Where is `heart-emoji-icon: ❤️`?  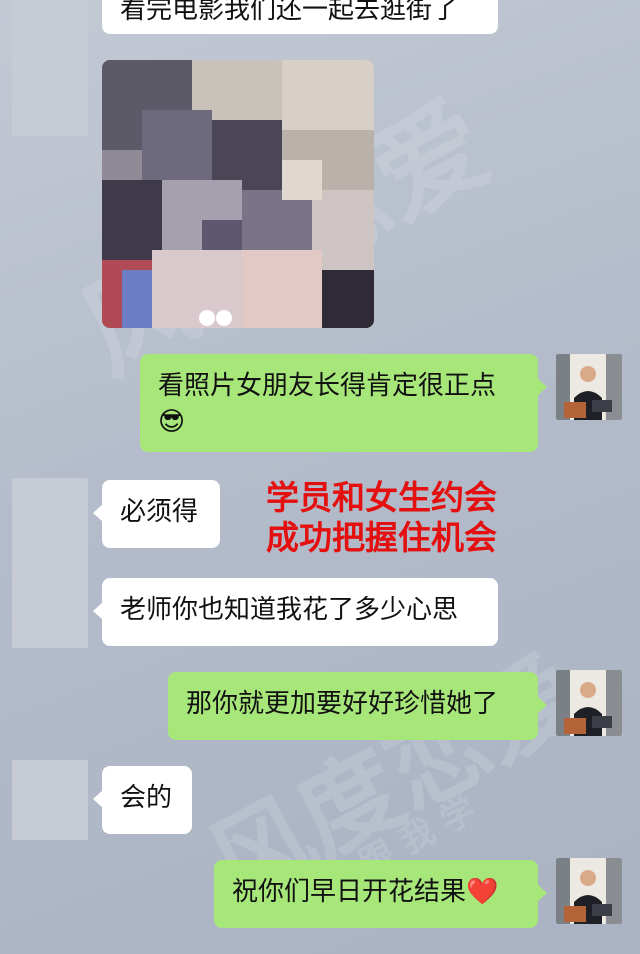 heart-emoji-icon: ❤️ is located at coordinates (482, 892).